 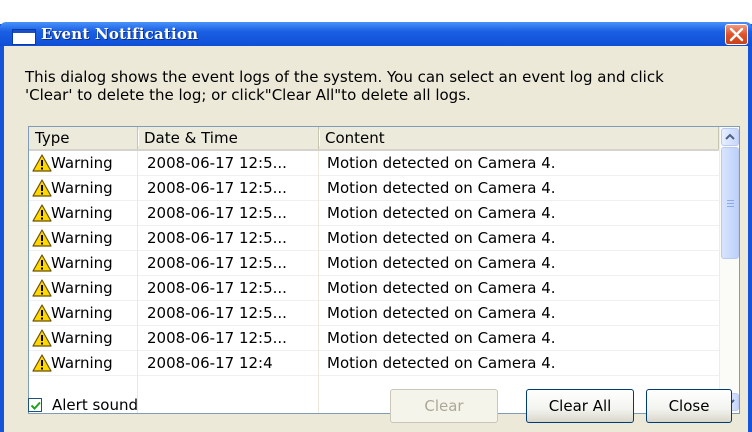 I want to click on scroll-up-button, so click(x=730, y=137).